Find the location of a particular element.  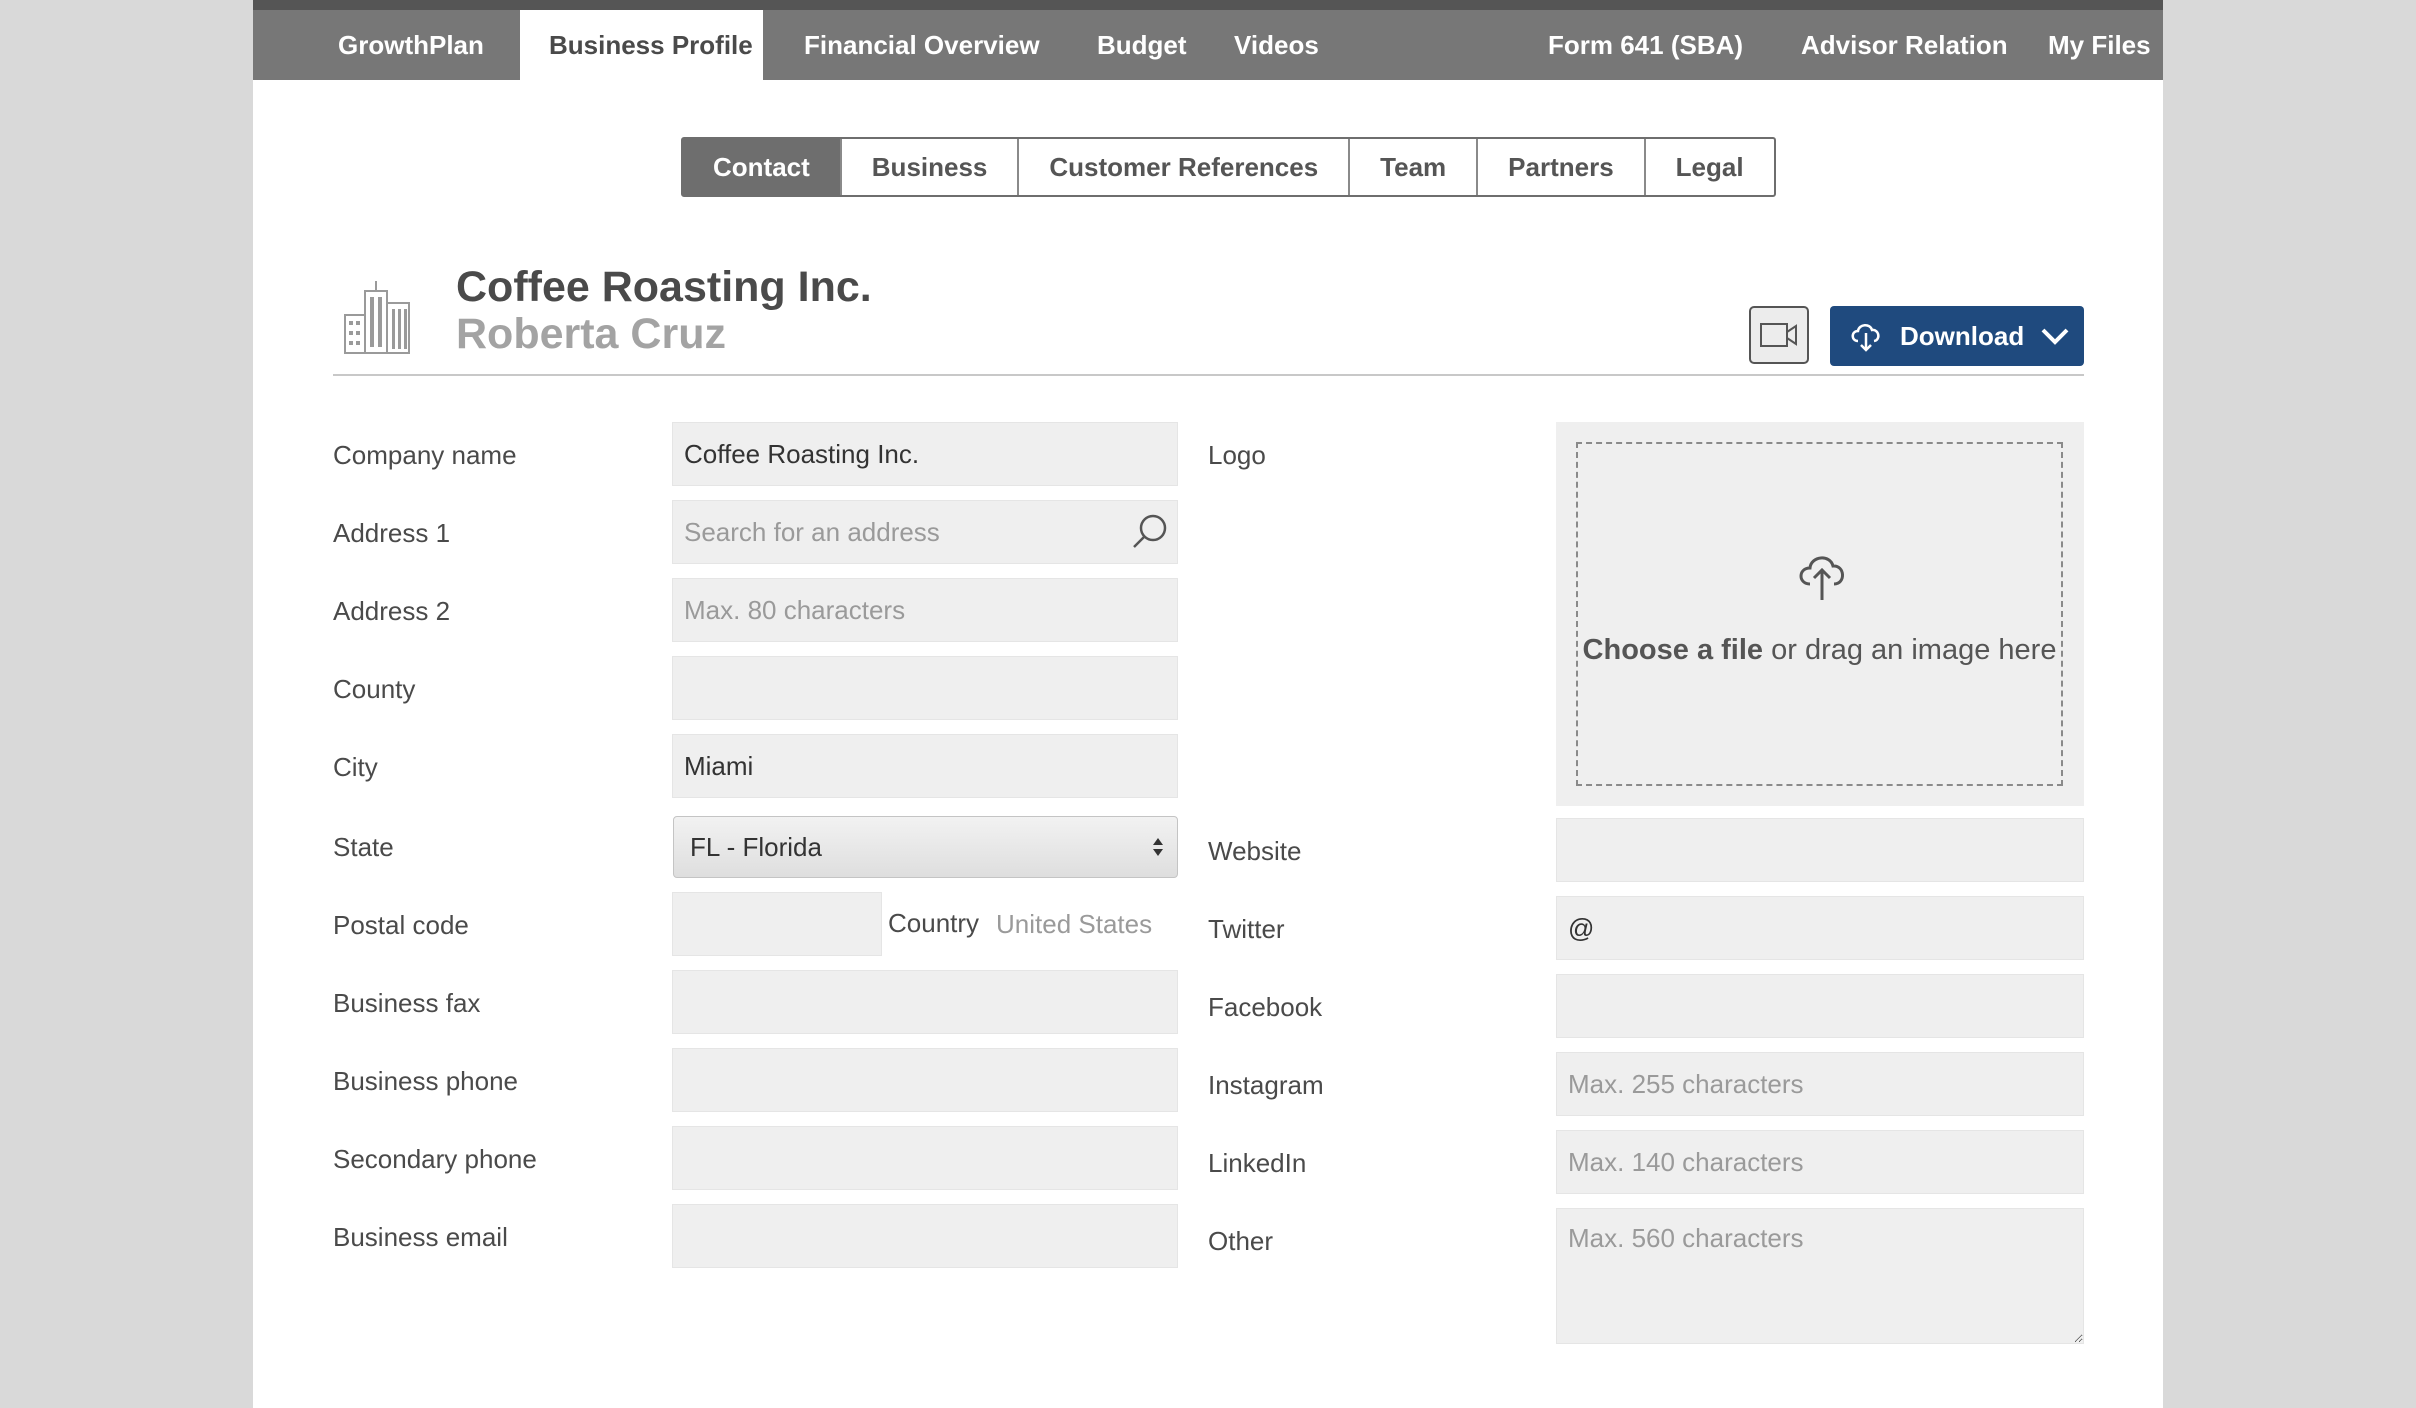

video-button is located at coordinates (1779, 335).